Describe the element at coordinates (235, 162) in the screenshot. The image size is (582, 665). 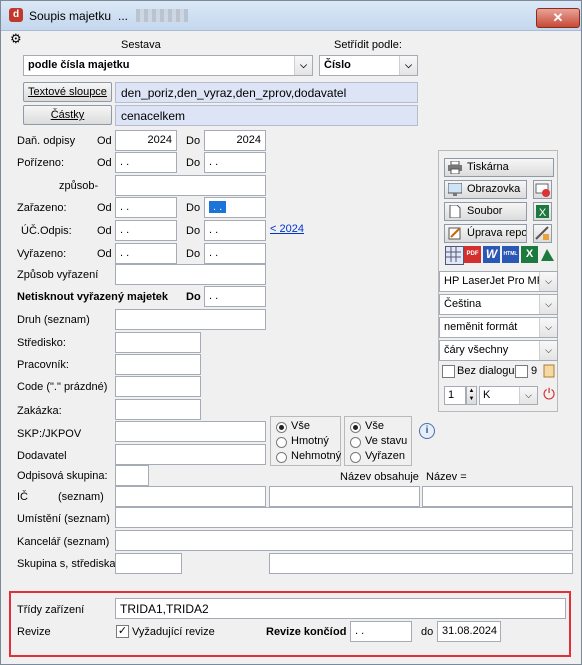
I see `porizeno-do-field: . .` at that location.